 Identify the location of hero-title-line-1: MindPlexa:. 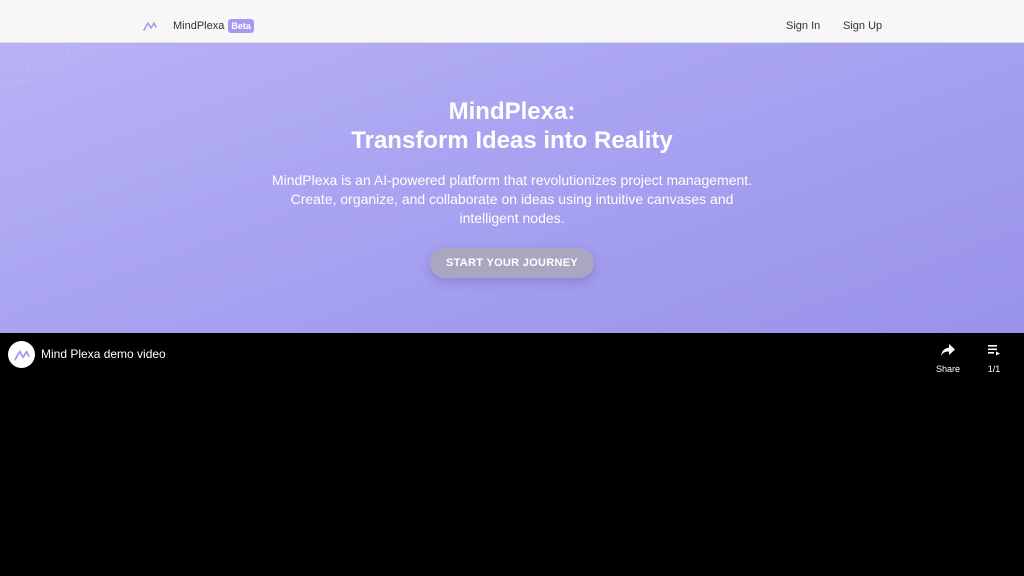
(512, 111).